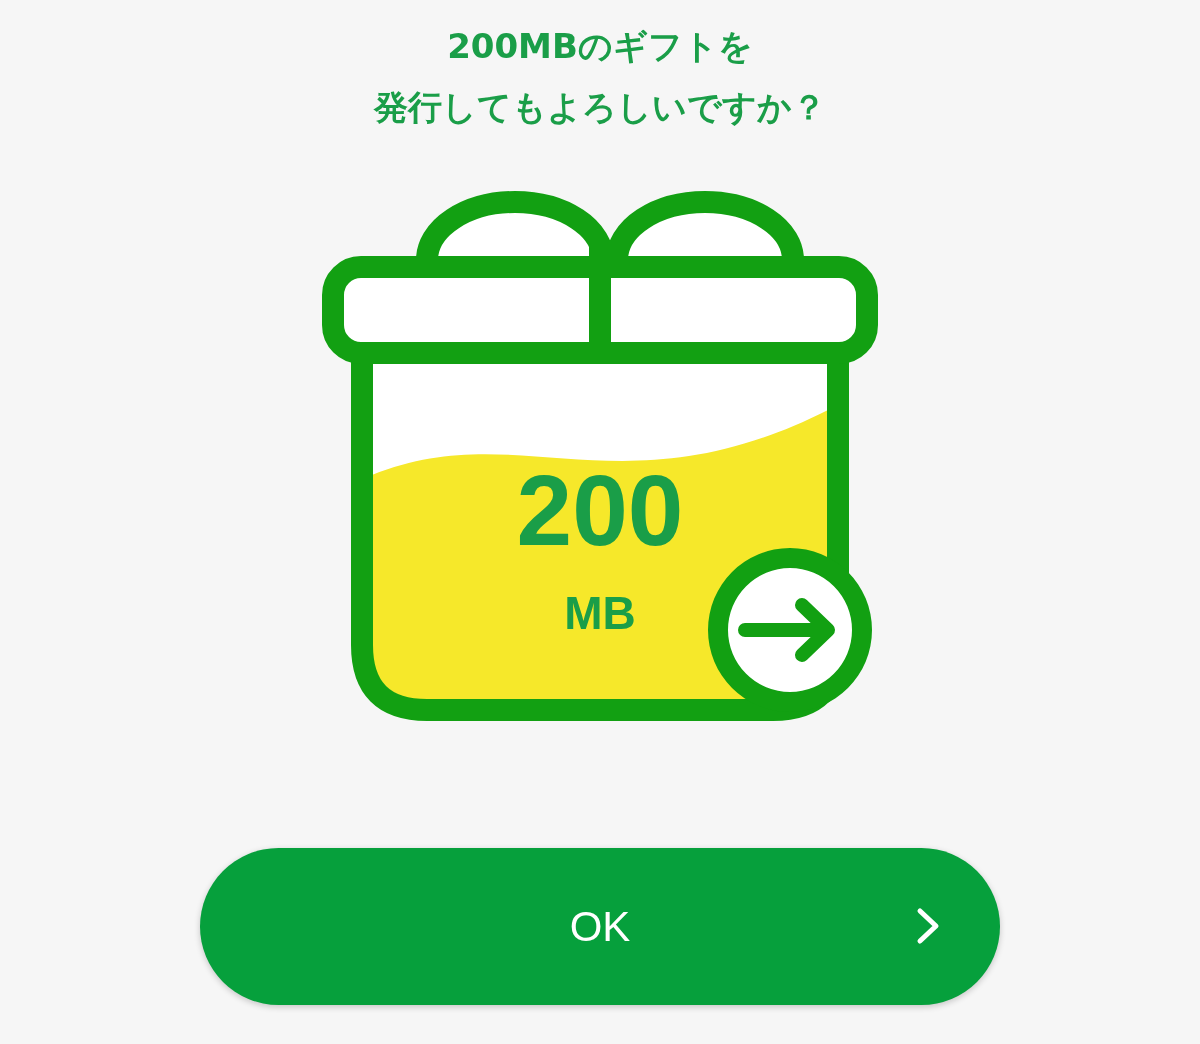 The width and height of the screenshot is (1200, 1044). I want to click on dialog-title-line: 200MBのギフトを, so click(600, 46).